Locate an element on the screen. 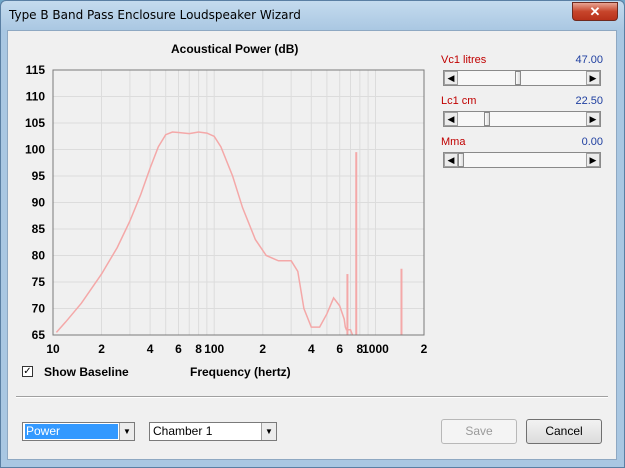 This screenshot has height=468, width=625. lc1-value: 22.50 is located at coordinates (589, 101).